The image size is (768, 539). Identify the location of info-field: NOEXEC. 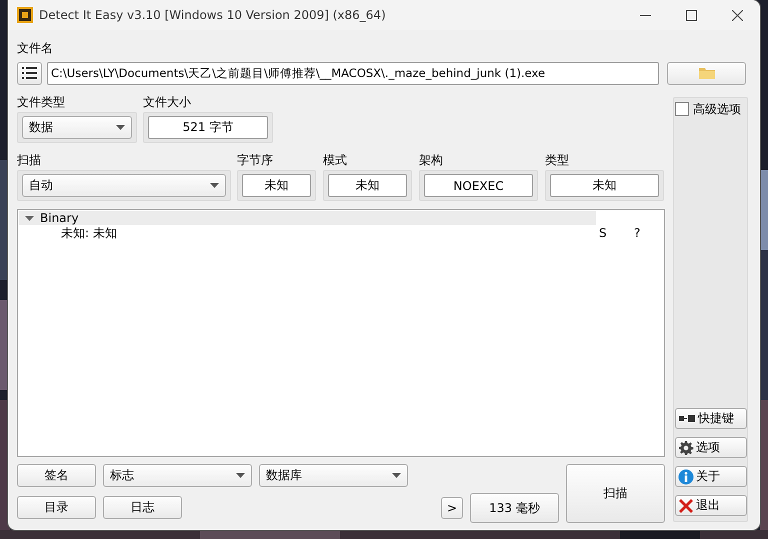
(478, 185).